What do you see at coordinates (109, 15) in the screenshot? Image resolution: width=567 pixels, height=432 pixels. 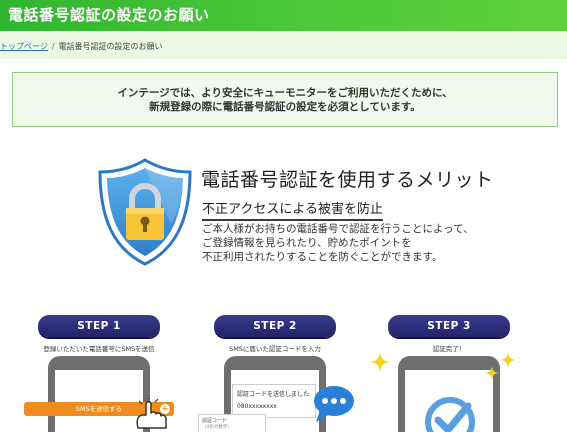 I see `page-title: 電話番号認証の設定のお願い` at bounding box center [109, 15].